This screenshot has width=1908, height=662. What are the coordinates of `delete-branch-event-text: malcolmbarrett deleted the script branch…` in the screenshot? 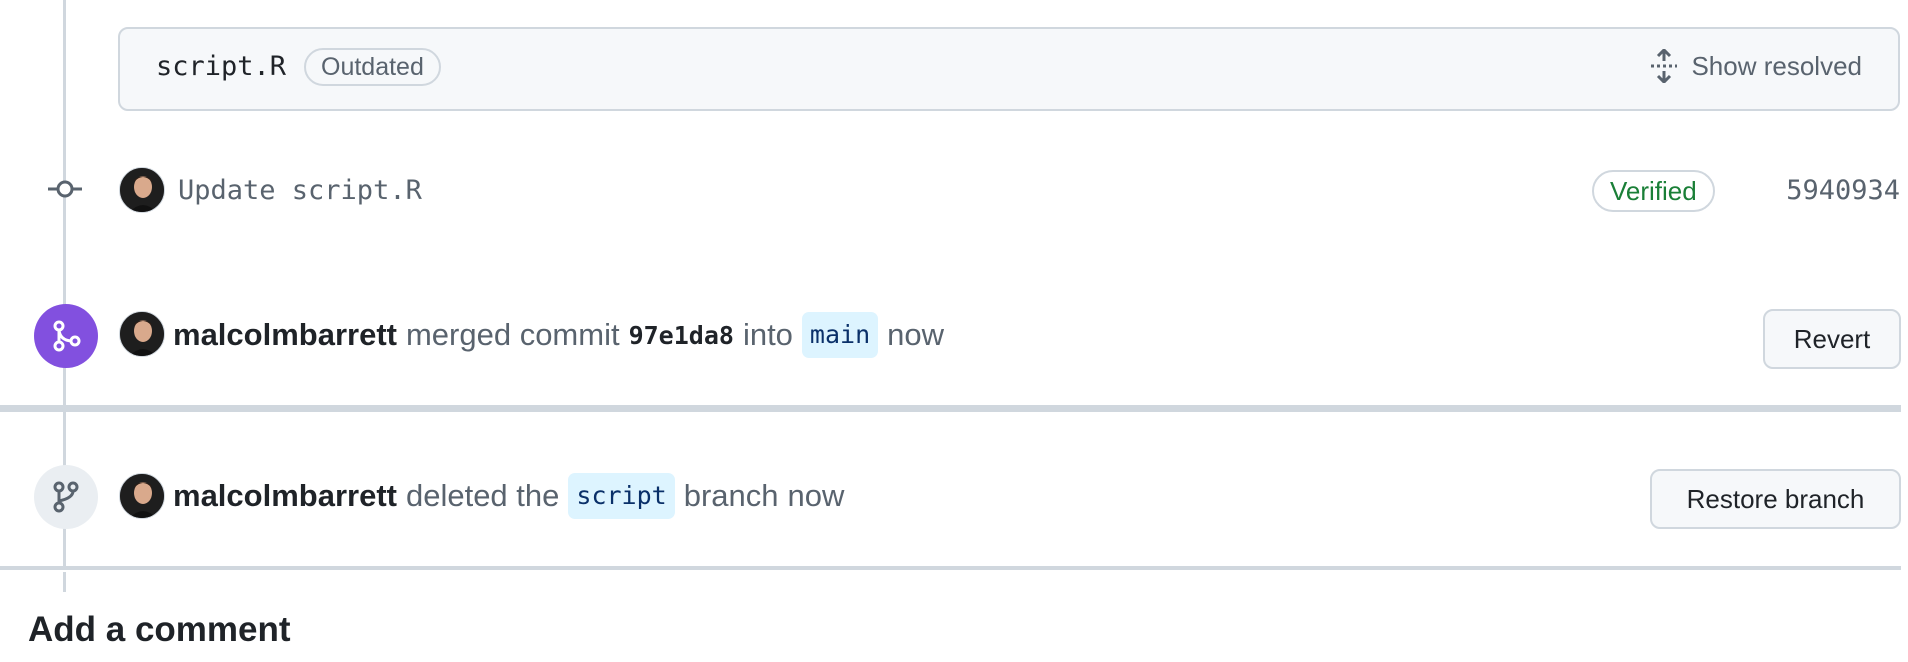 It's located at (508, 496).